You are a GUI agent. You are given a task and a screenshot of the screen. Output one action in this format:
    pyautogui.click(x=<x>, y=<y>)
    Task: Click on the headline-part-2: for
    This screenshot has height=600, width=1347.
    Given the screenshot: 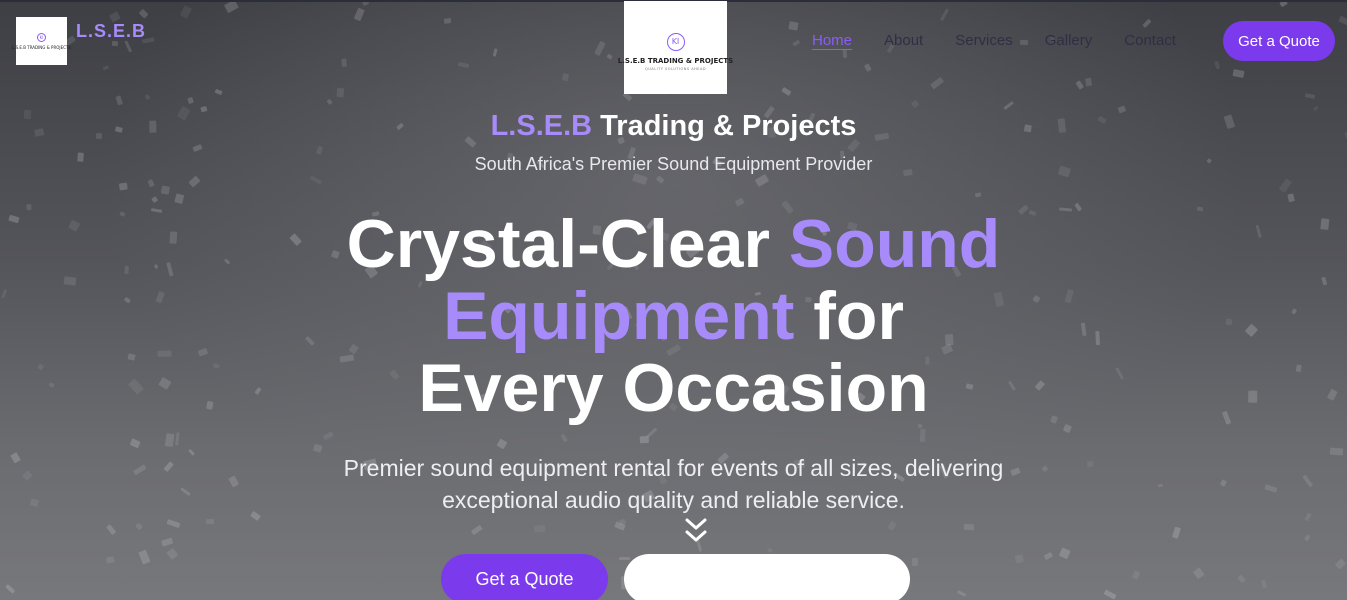 What is the action you would take?
    pyautogui.click(x=849, y=316)
    